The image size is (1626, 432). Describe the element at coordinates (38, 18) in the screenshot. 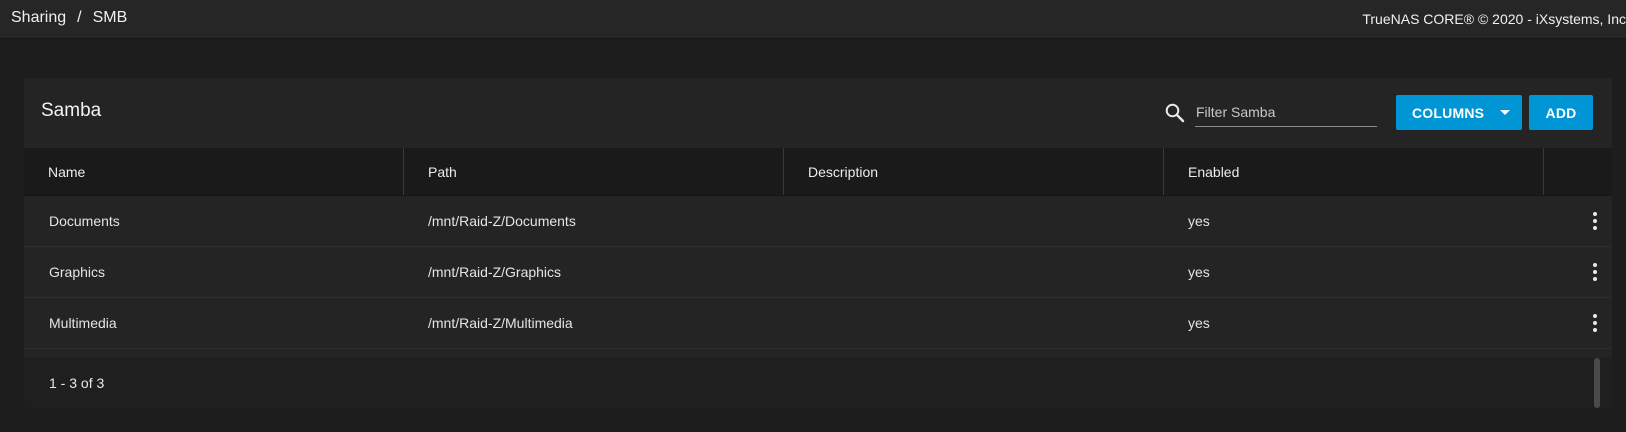

I see `breadcrumb-item-sharing: Sharing` at that location.